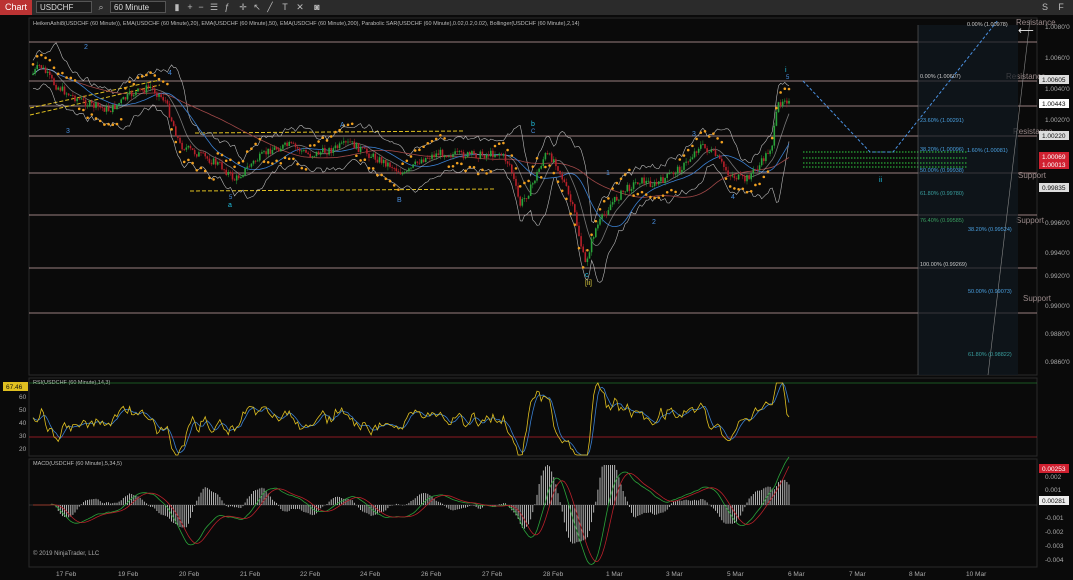 The image size is (1073, 580). Describe the element at coordinates (1057, 89) in the screenshot. I see `price-tick: 1.0040'0` at that location.